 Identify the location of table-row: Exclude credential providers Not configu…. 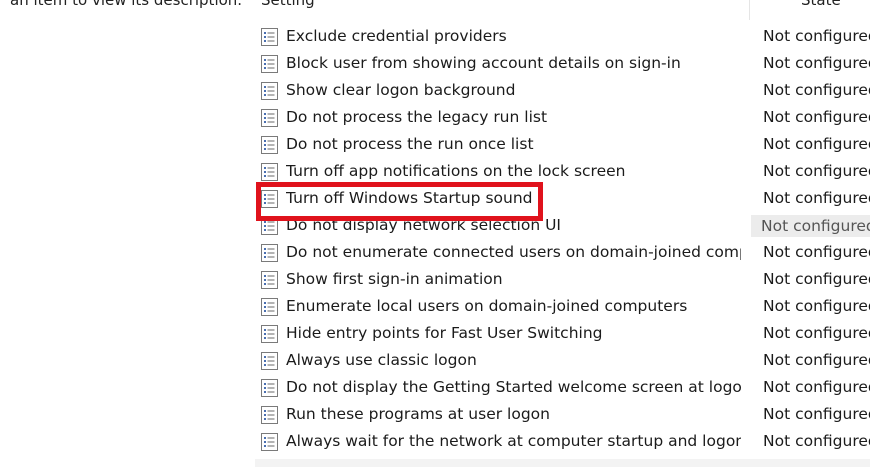
(562, 37).